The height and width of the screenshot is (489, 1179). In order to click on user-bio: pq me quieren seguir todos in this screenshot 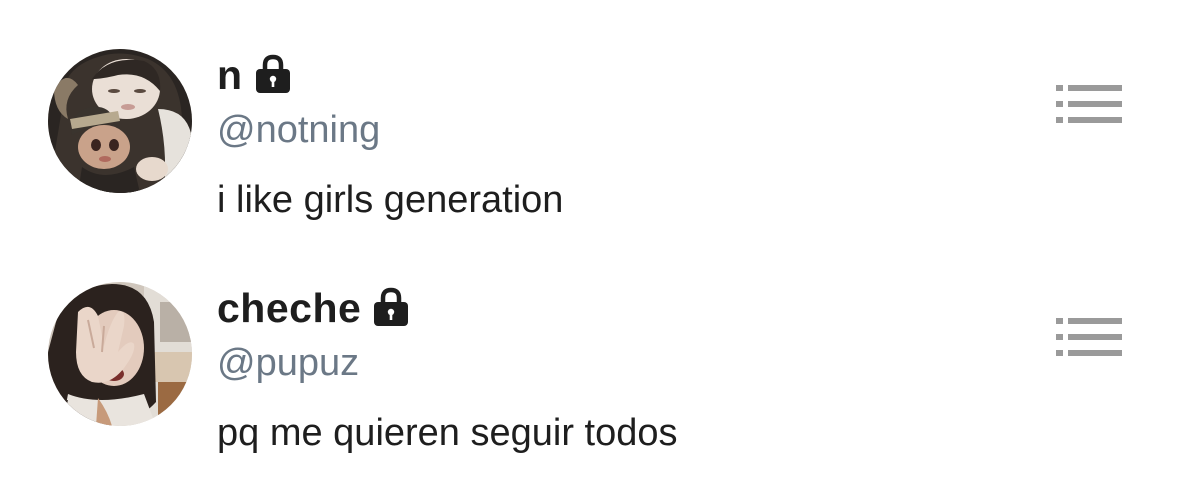, I will do `click(447, 433)`.